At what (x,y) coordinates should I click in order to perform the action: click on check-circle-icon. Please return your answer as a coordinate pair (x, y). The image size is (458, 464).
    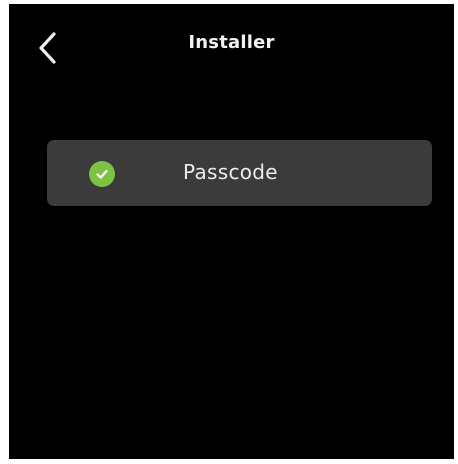
    Looking at the image, I should click on (102, 174).